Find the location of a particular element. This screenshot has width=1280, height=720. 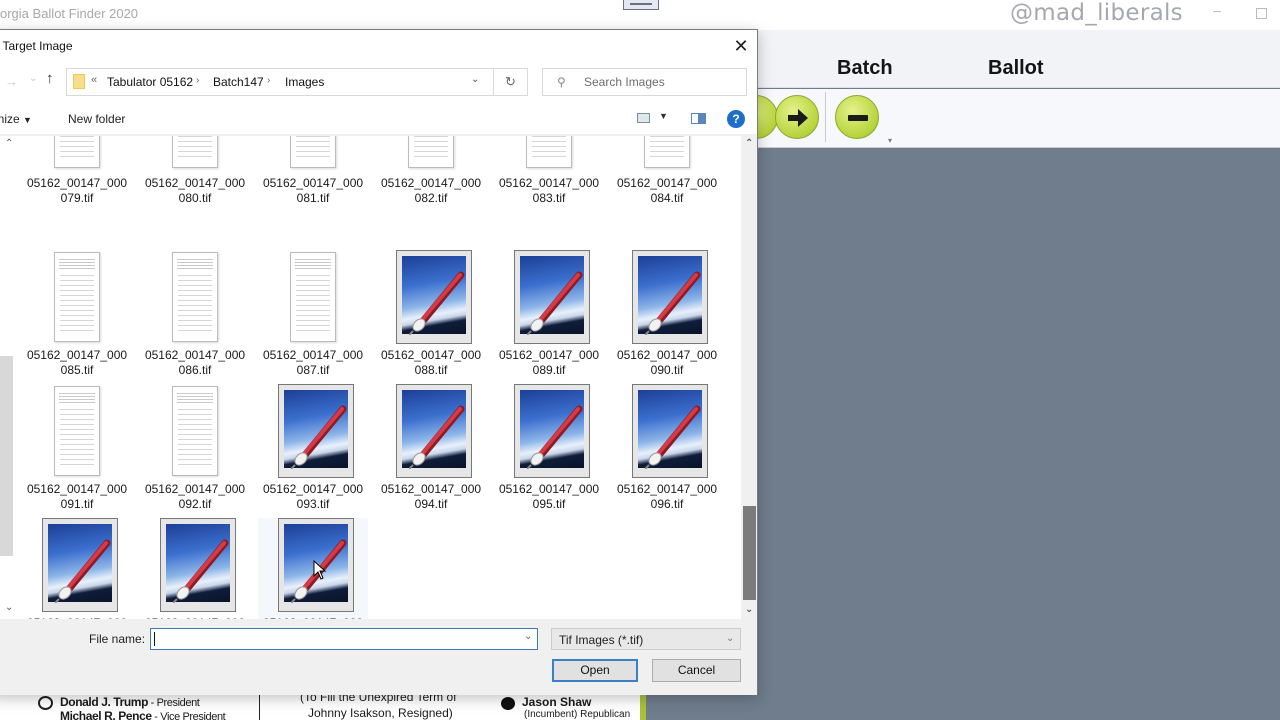

open-button: Open is located at coordinates (595, 670).